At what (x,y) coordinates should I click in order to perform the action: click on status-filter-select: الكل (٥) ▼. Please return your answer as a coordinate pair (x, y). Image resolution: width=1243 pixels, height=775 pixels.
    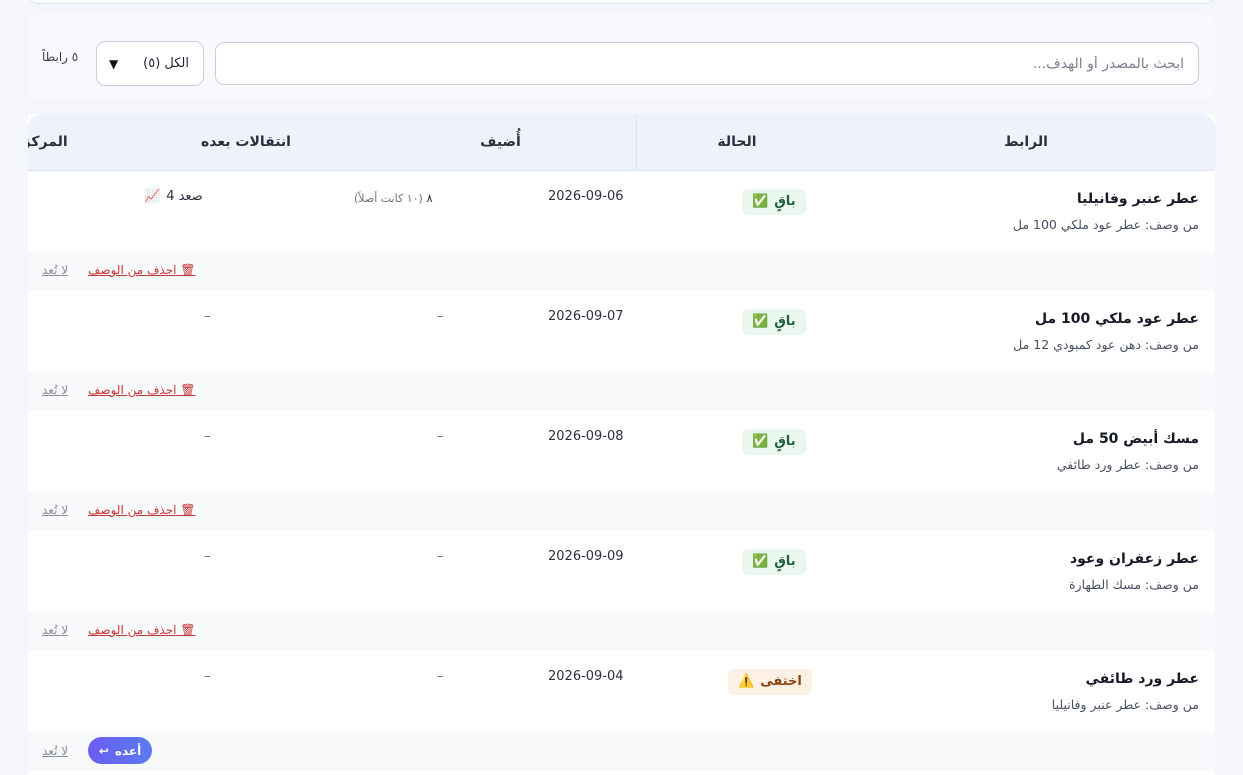
    Looking at the image, I should click on (150, 63).